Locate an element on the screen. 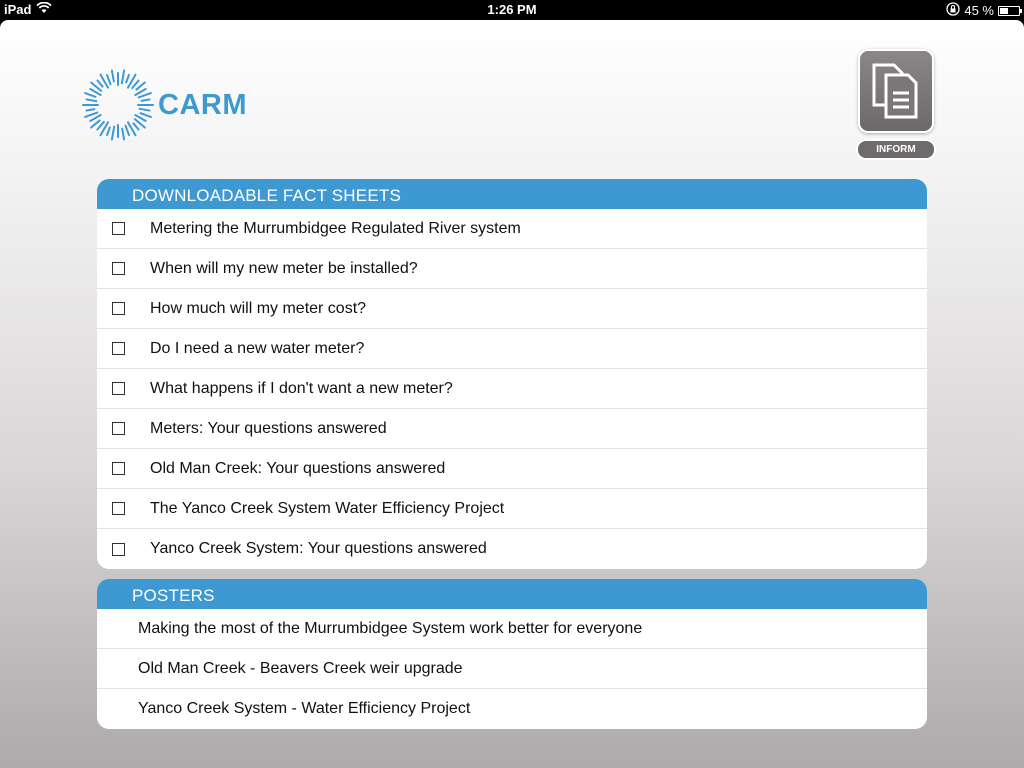 The height and width of the screenshot is (768, 1024). fact-sheet-label: Do I need a new water meter? is located at coordinates (257, 348).